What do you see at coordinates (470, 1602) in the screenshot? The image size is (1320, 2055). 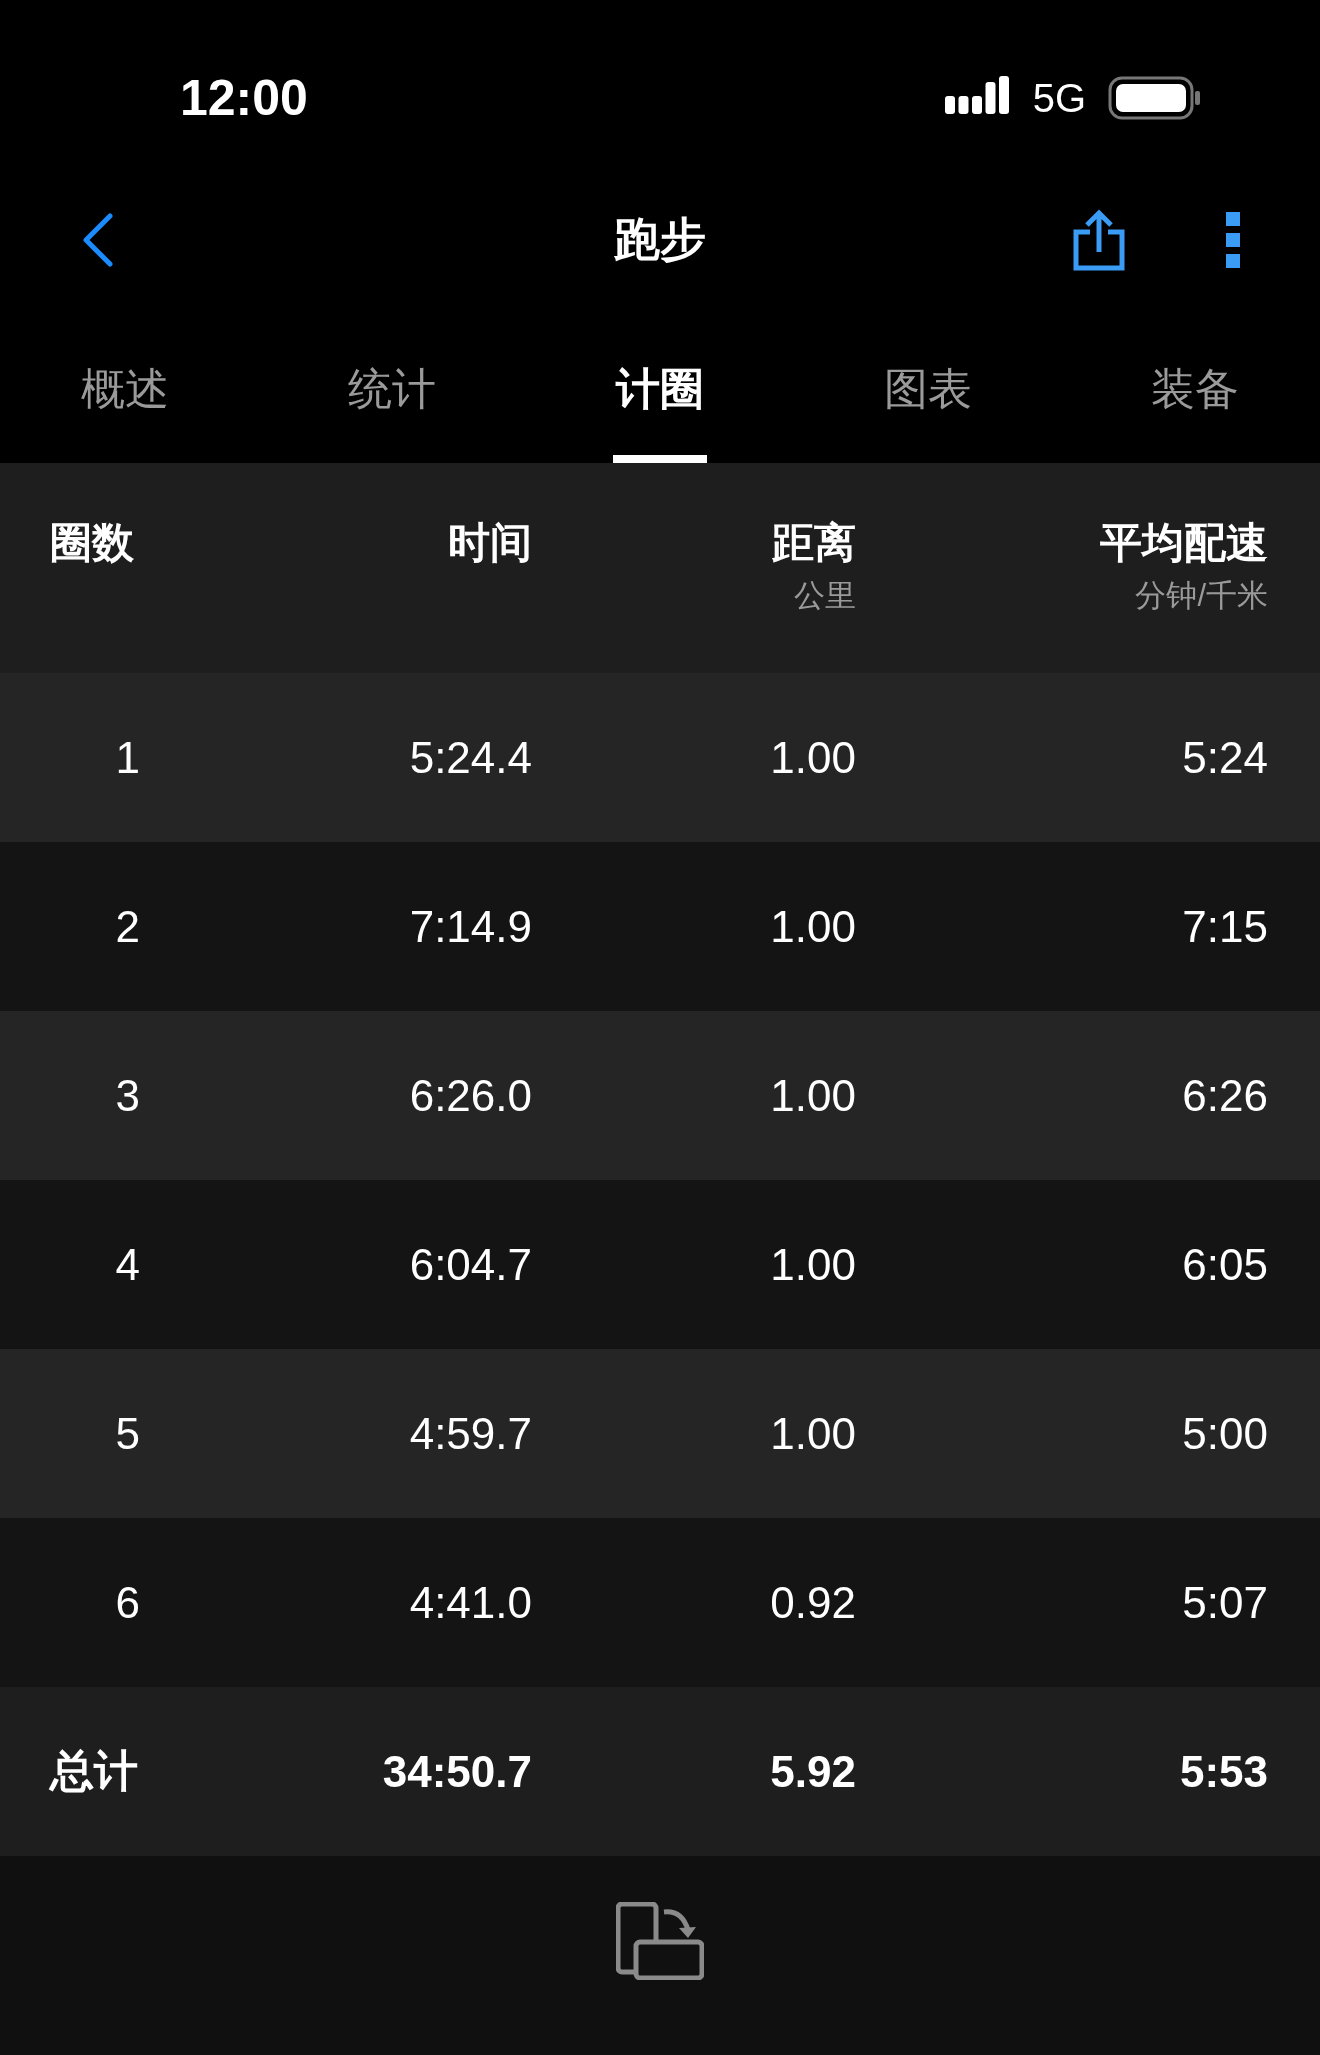 I see `table-cell-text: 4:41.0` at bounding box center [470, 1602].